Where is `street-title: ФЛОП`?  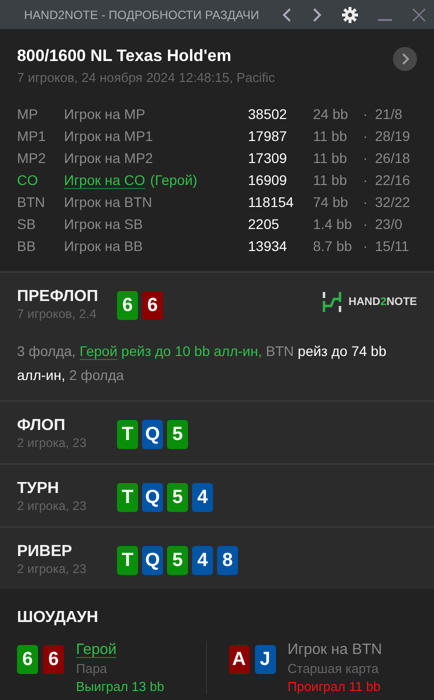 street-title: ФЛОП is located at coordinates (41, 426).